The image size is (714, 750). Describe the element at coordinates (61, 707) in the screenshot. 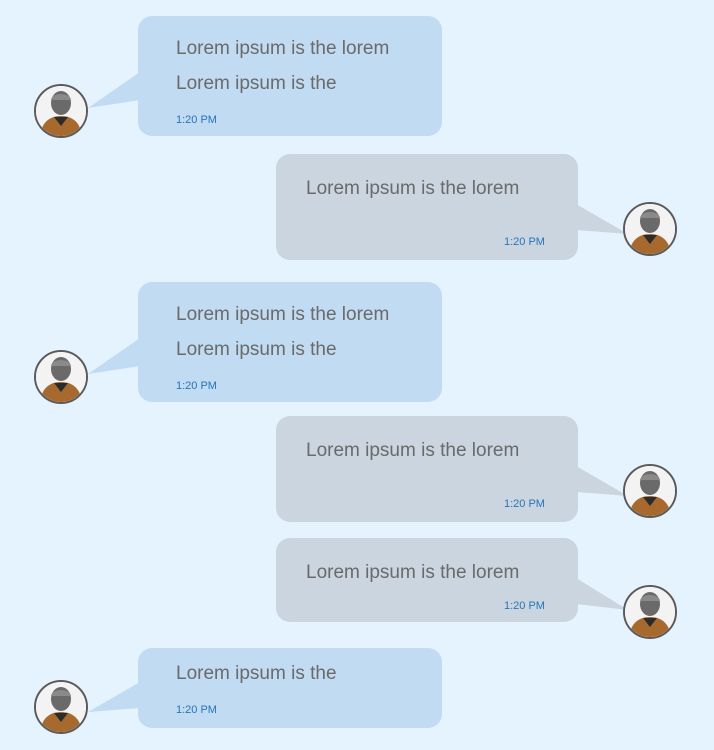

I see `user-avatar-icon` at that location.